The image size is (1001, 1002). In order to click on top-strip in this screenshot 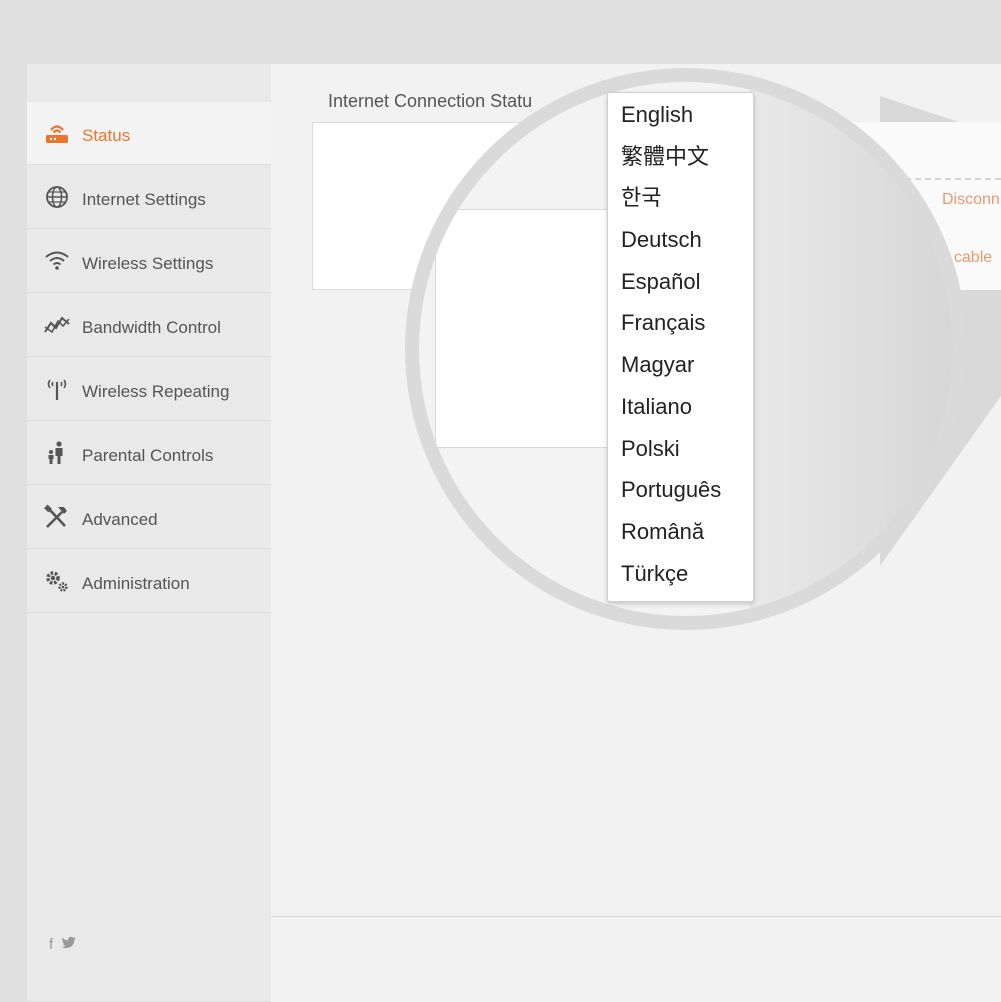, I will do `click(500, 32)`.